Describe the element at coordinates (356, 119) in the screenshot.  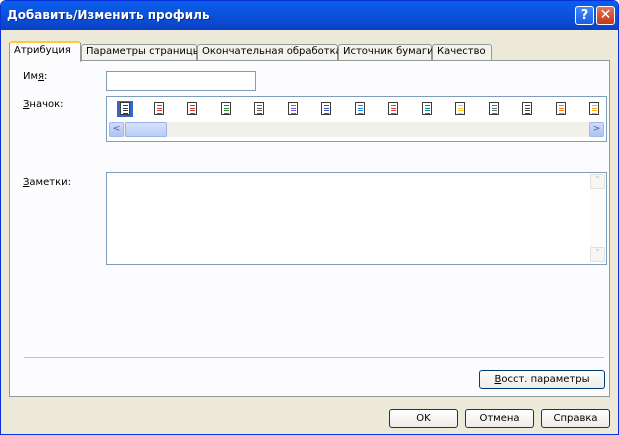
I see `icon-picker: < >` at that location.